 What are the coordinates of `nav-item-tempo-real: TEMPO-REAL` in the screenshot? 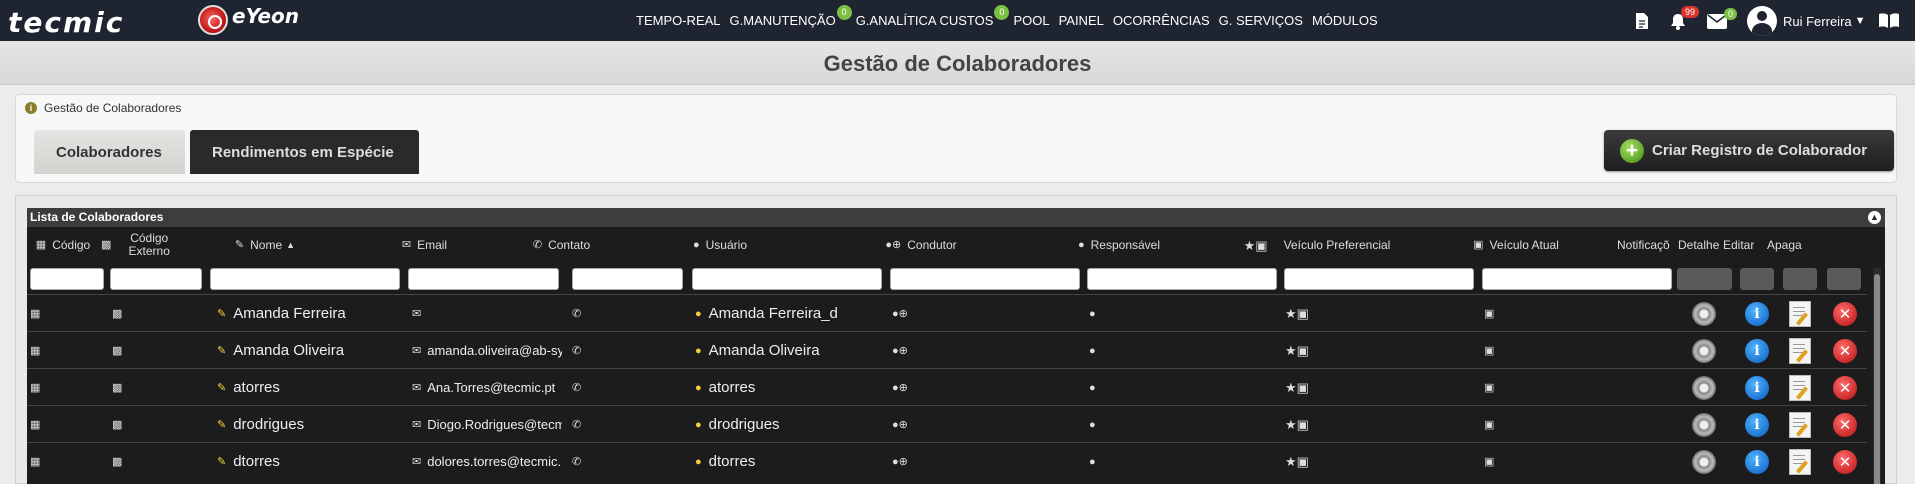 It's located at (678, 20).